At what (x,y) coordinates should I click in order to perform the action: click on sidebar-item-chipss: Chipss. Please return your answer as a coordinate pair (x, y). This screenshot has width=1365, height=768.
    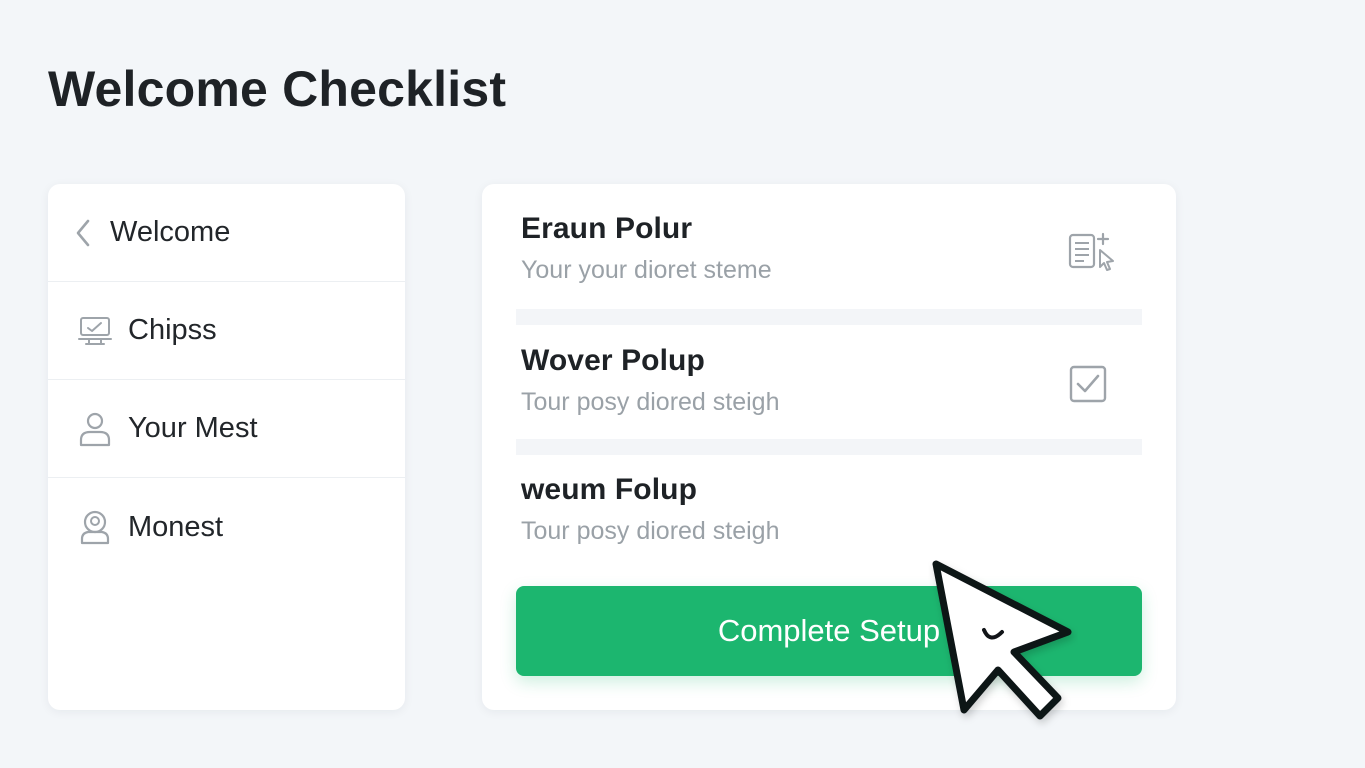
    Looking at the image, I should click on (226, 331).